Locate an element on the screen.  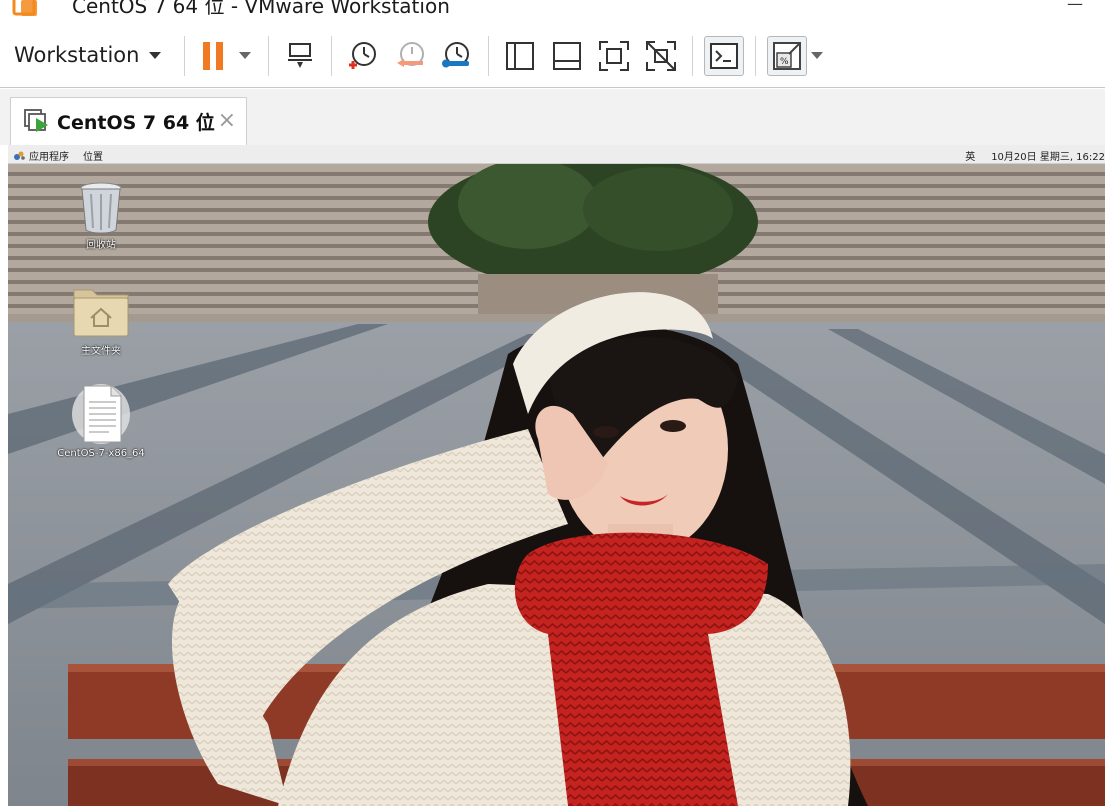
stretch-menu-caret is located at coordinates (817, 55).